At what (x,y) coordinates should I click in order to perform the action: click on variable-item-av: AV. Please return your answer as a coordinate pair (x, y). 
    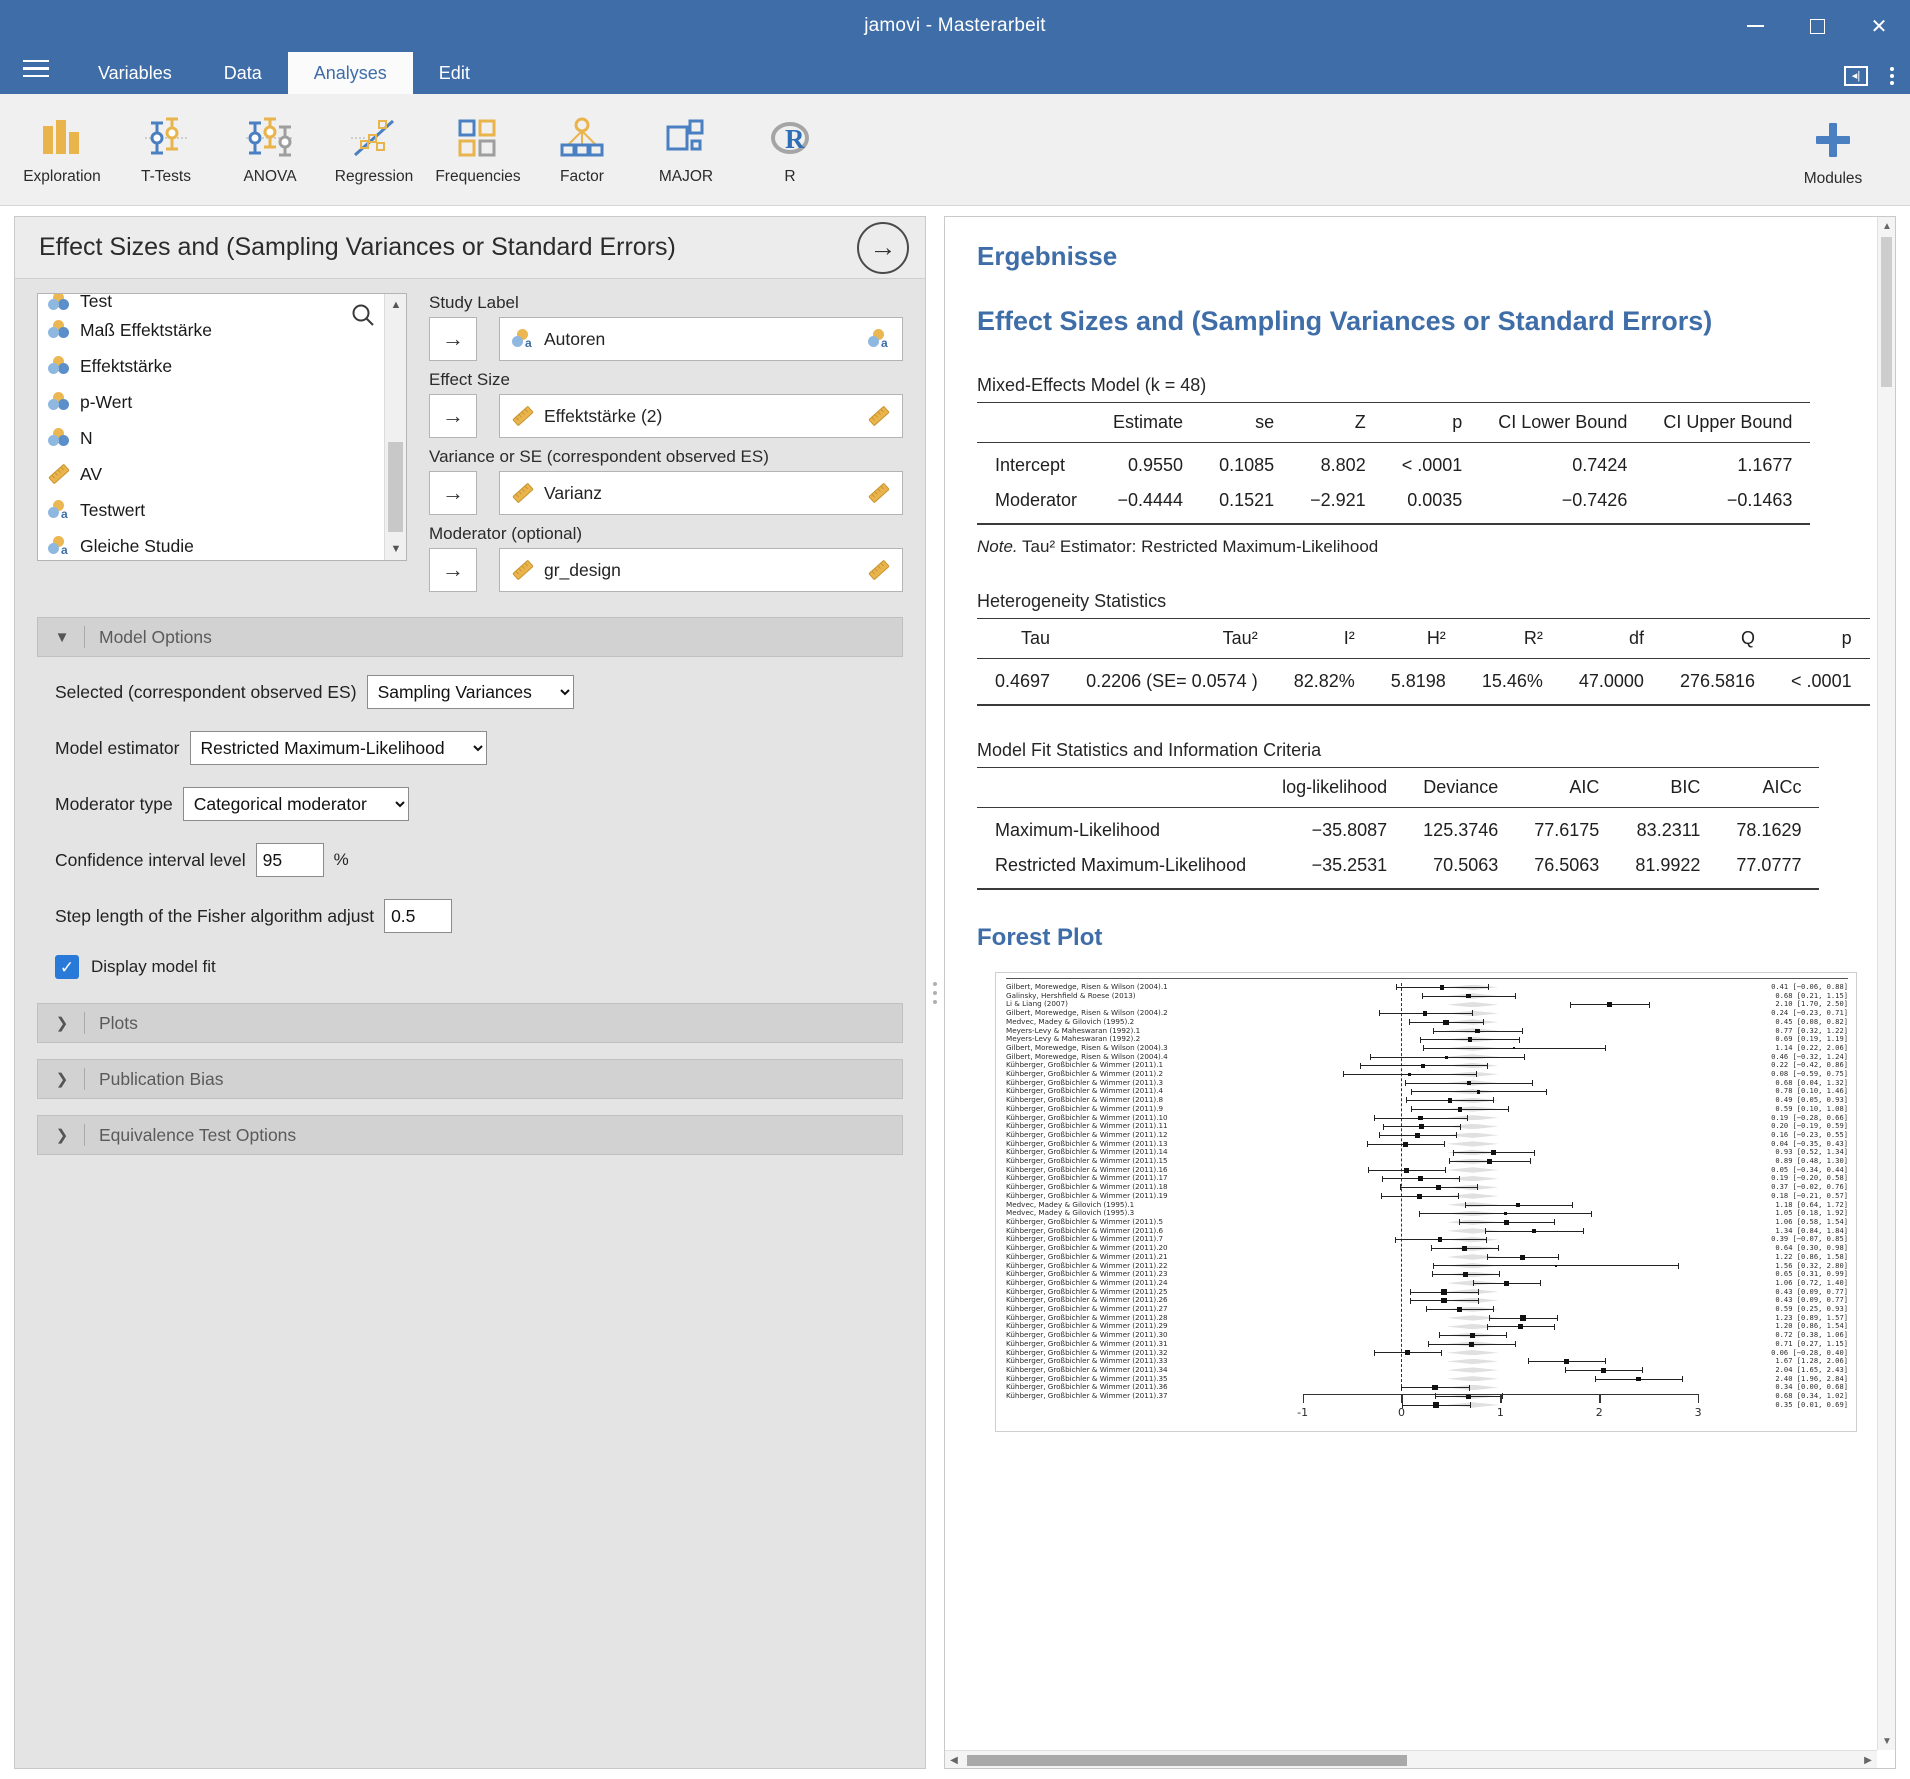
    Looking at the image, I should click on (222, 474).